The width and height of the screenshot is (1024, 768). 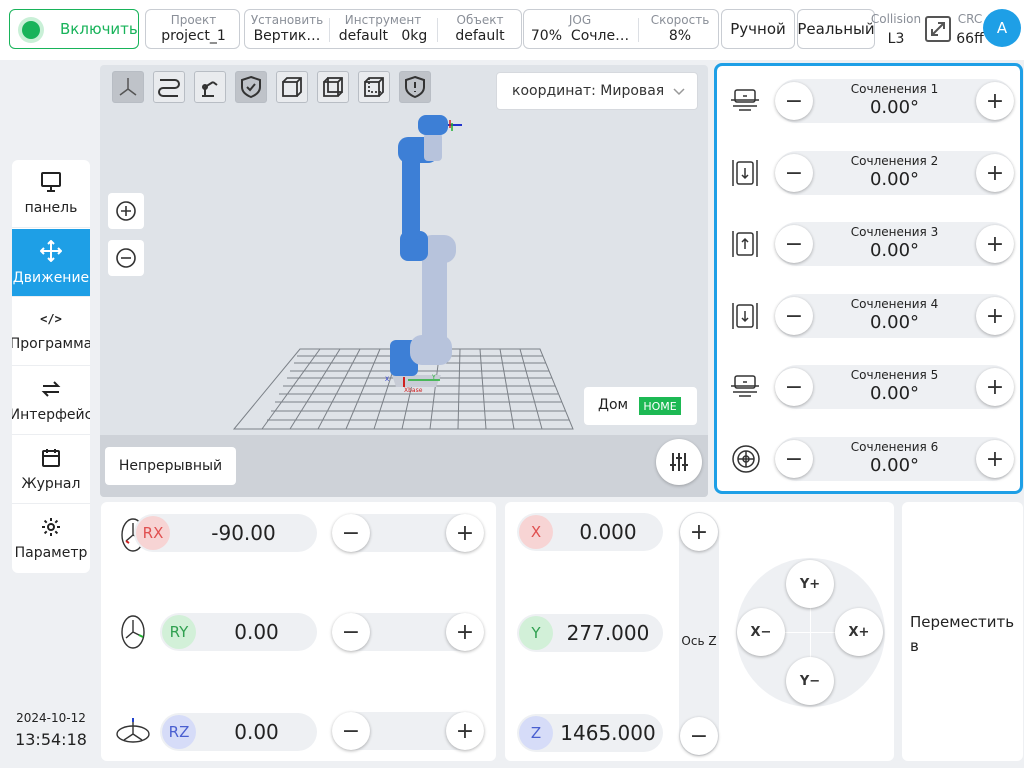 What do you see at coordinates (894, 244) in the screenshot?
I see `joint-slider: − Сочленения 3 0.00° +` at bounding box center [894, 244].